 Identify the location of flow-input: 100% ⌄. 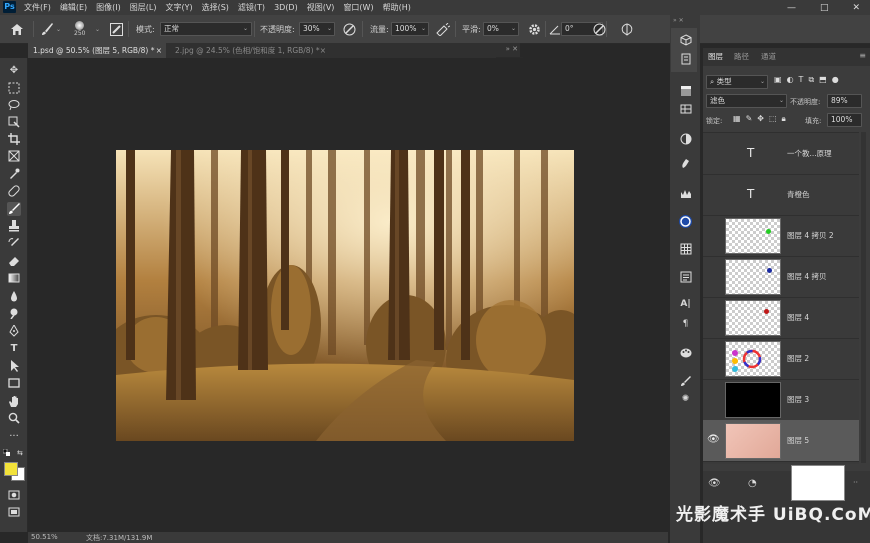
(410, 29).